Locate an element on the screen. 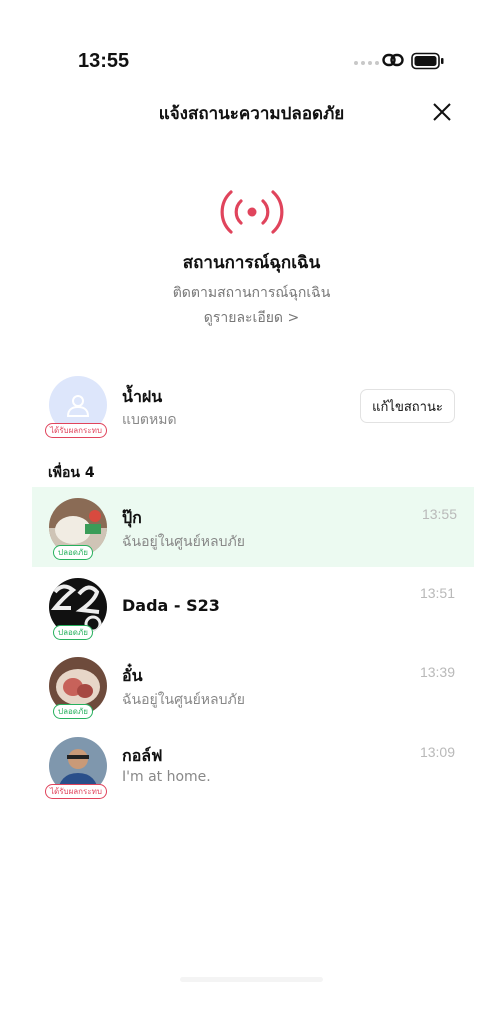 The width and height of the screenshot is (503, 1024). list-item: ปลอดภัย อั๋น ฉันอยู่ในศูนย์หลบภัย 13:39 is located at coordinates (251, 687).